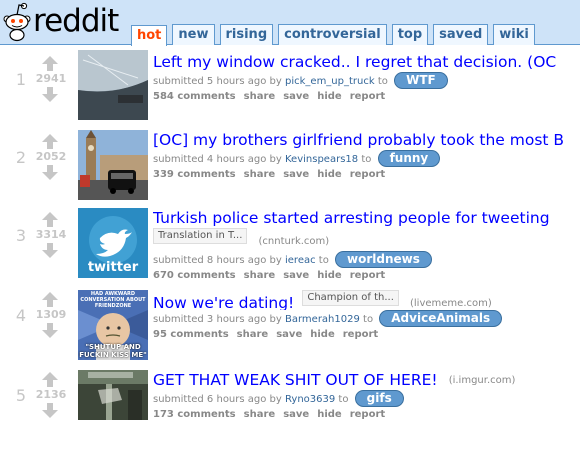 The width and height of the screenshot is (580, 450). I want to click on post-rank: 5, so click(21, 395).